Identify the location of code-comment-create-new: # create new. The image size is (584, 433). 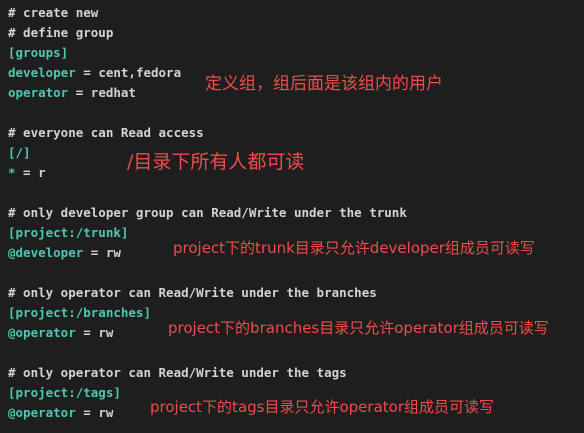
(53, 12).